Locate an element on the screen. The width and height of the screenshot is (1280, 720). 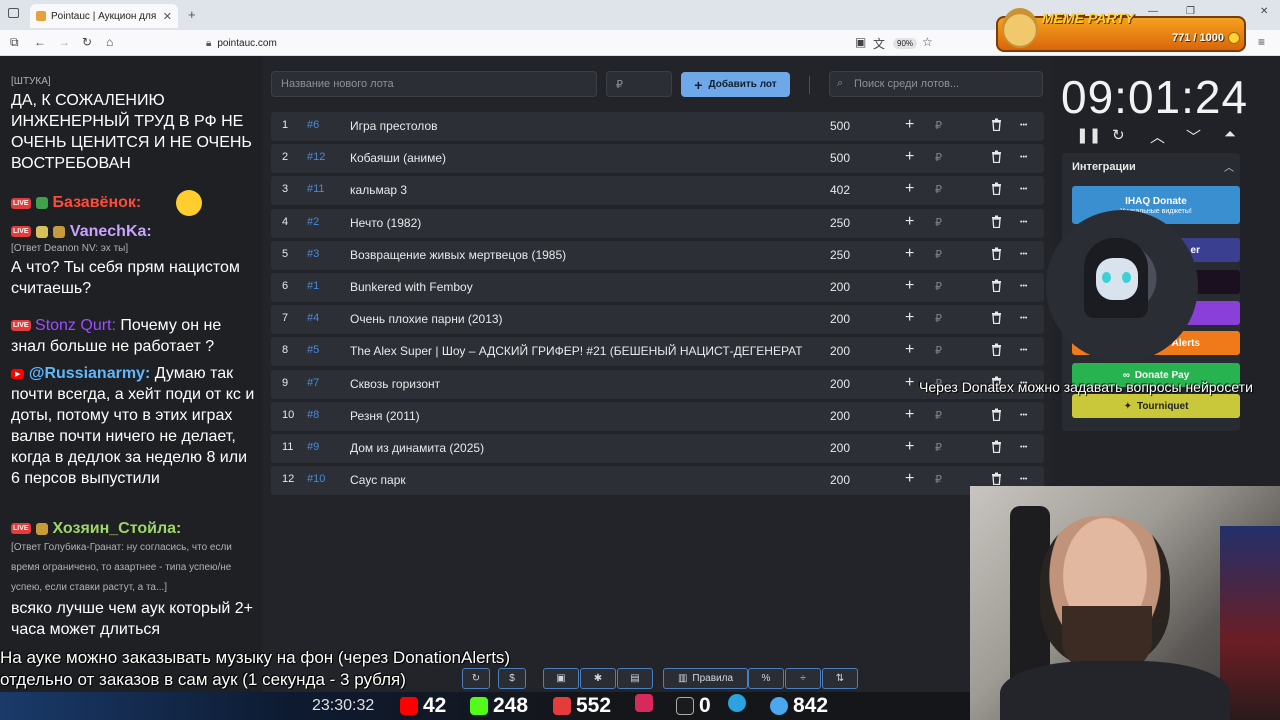
sidebar-toggle-icon: ⧉ is located at coordinates (14, 42).